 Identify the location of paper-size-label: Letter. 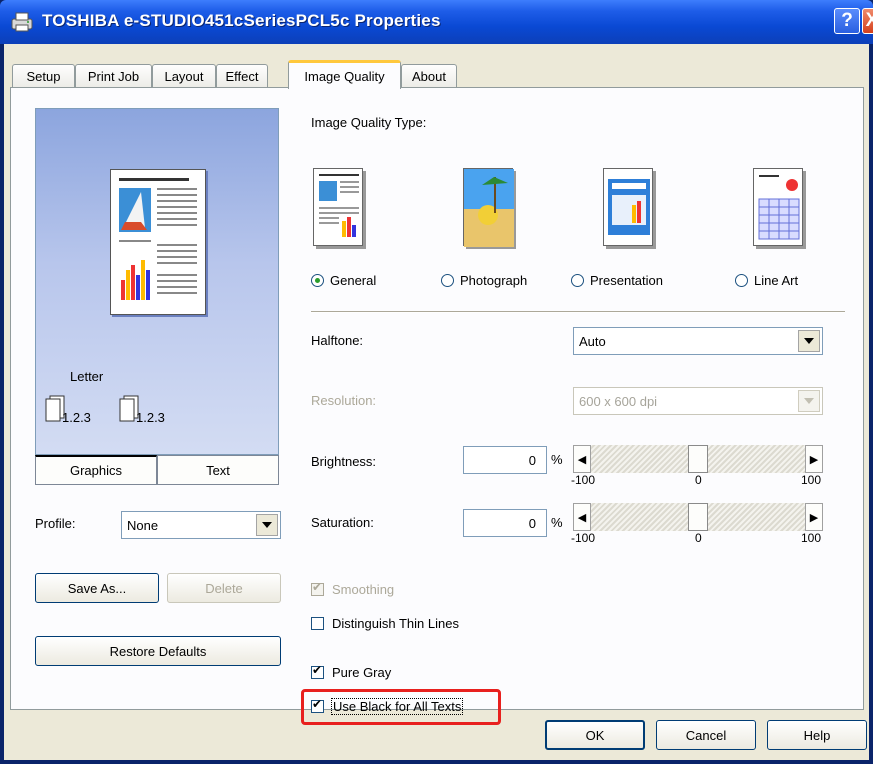
(87, 376).